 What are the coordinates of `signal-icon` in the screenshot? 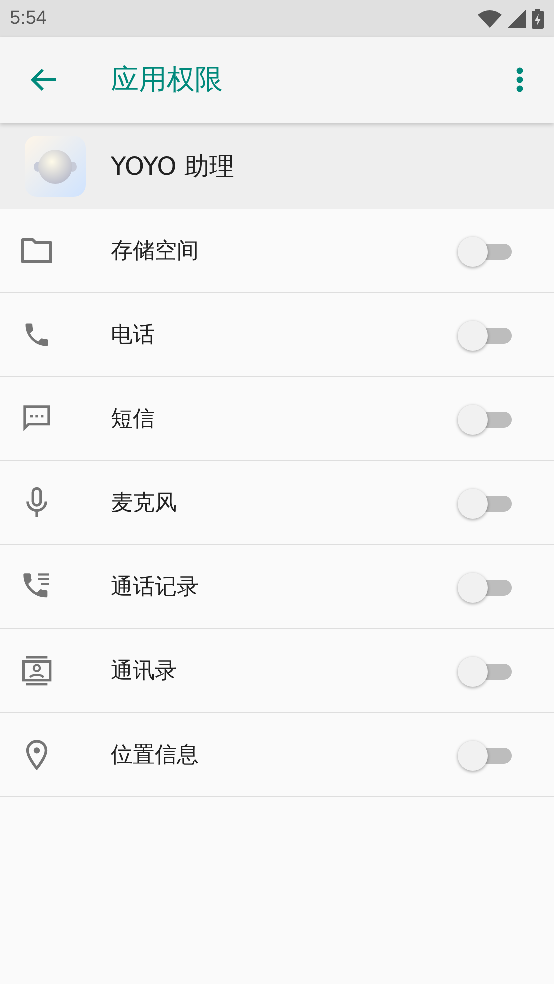 It's located at (517, 19).